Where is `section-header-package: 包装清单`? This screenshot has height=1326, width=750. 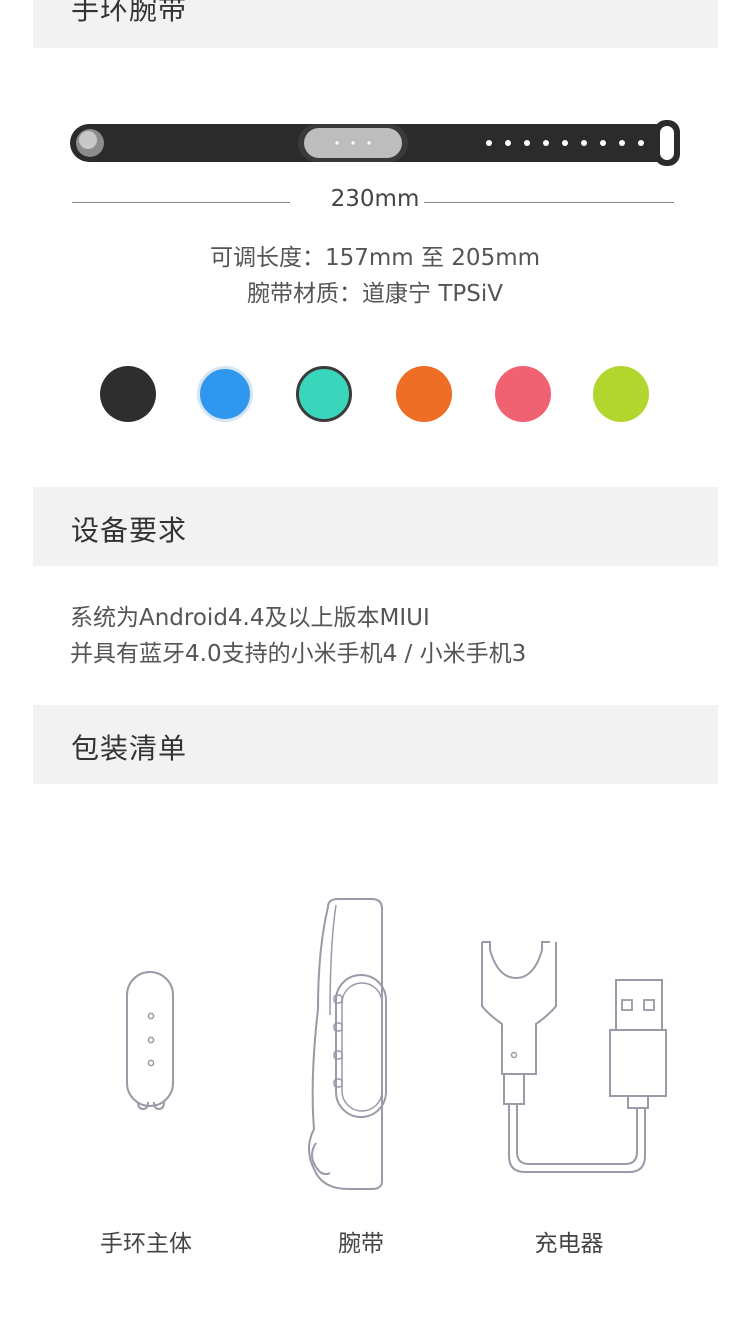
section-header-package: 包装清单 is located at coordinates (375, 744).